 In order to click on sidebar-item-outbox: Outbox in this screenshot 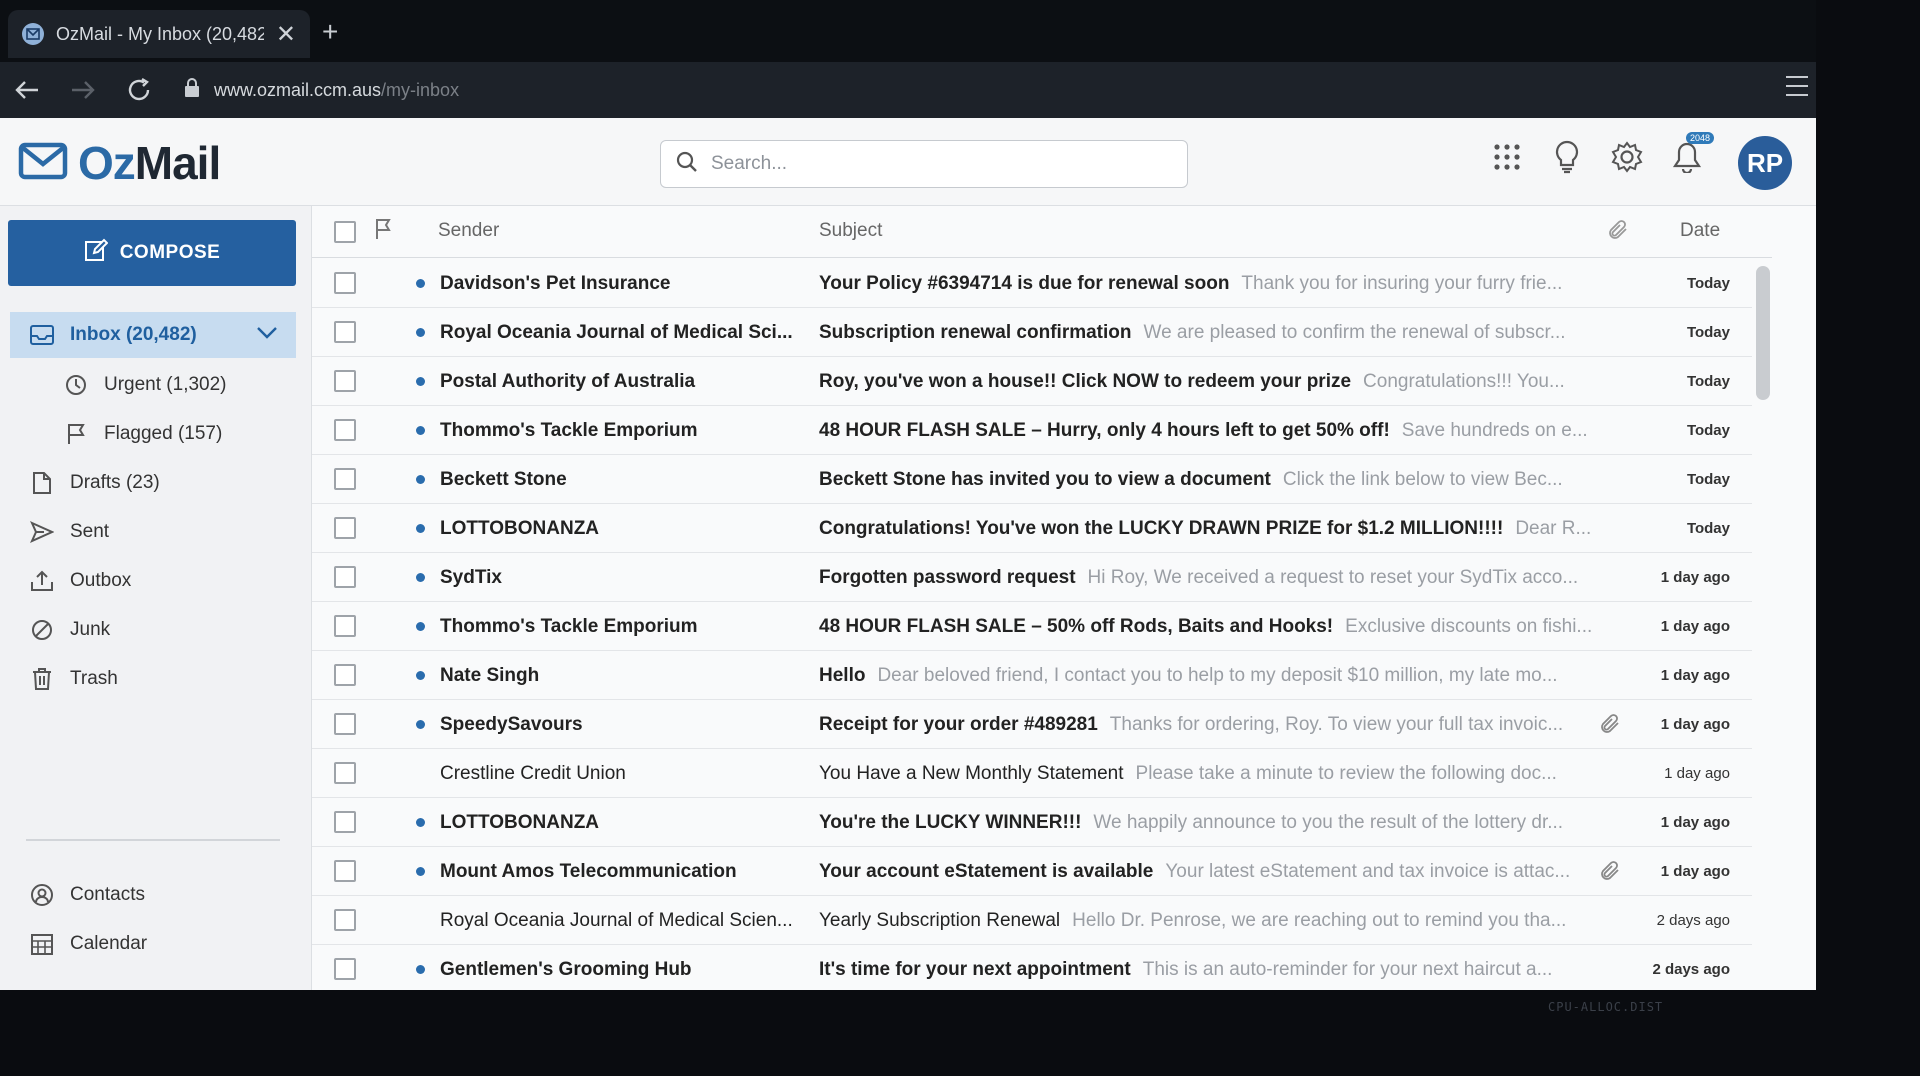, I will do `click(153, 581)`.